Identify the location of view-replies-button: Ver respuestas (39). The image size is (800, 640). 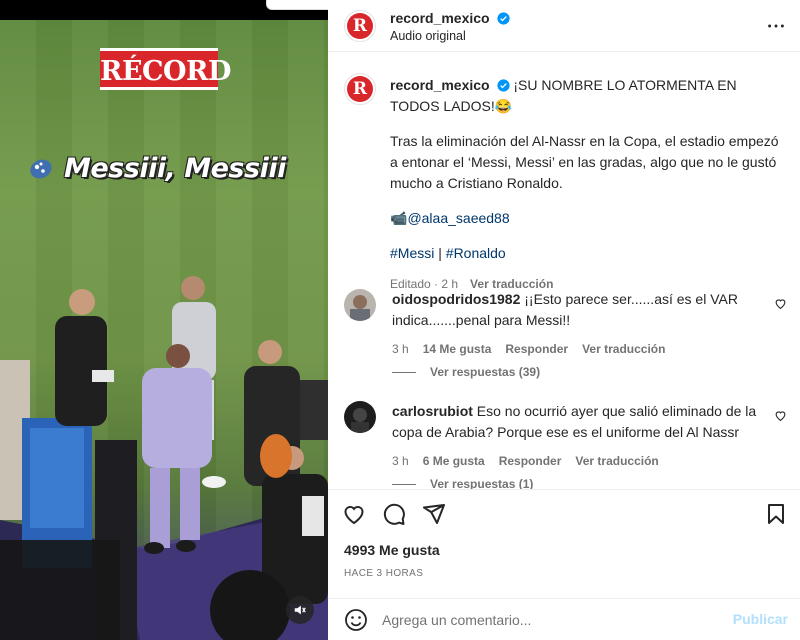
(466, 372).